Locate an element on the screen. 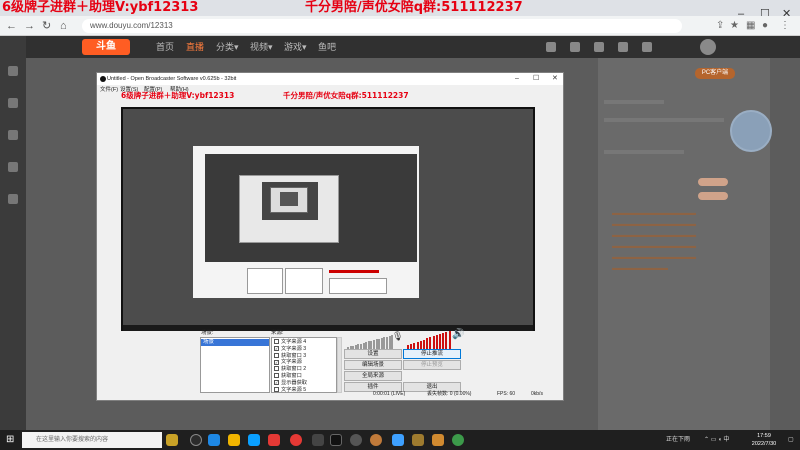 The image size is (800, 450). back-icon: ← is located at coordinates (11, 26).